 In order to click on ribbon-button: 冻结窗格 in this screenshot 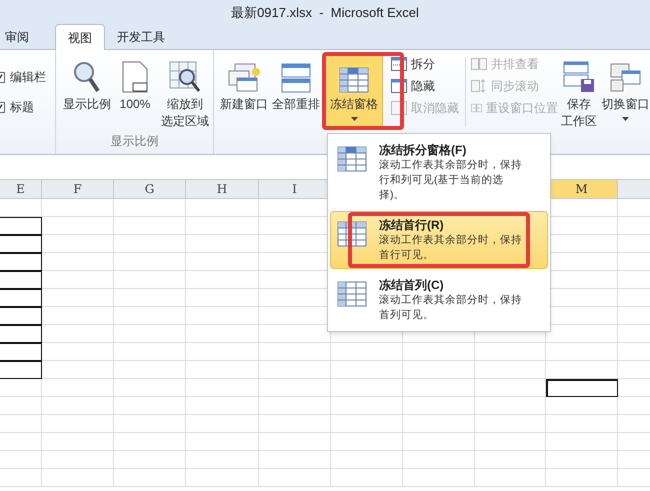, I will do `click(354, 91)`.